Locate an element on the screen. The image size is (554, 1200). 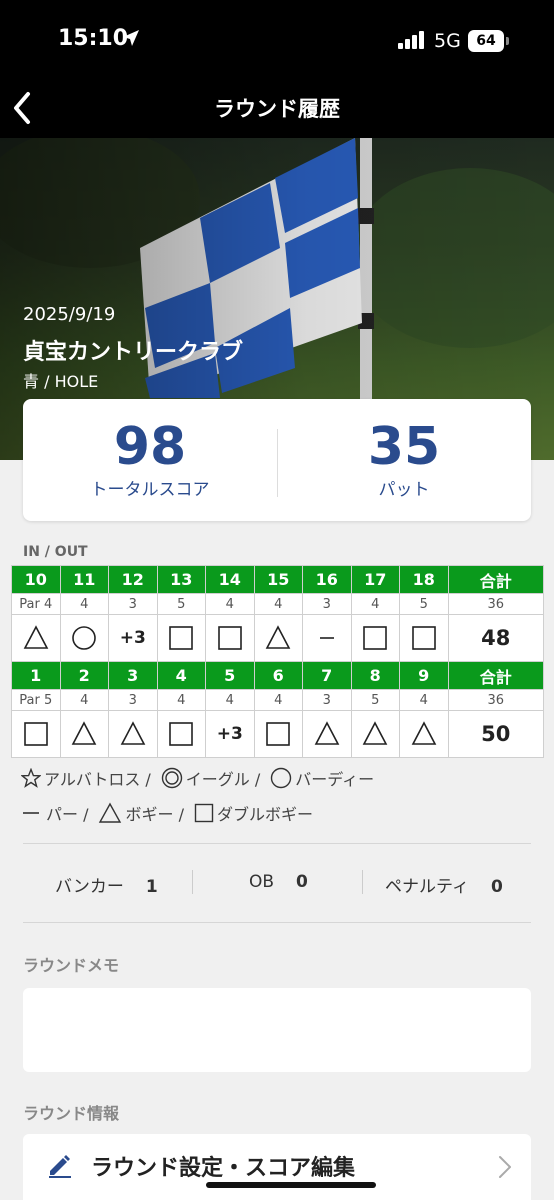
legend-birdie: バーディー is located at coordinates (322, 778).